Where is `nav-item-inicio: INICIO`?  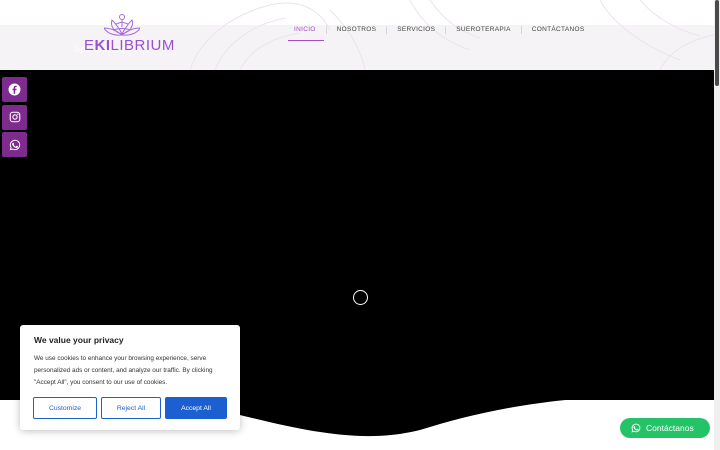
nav-item-inicio: INICIO is located at coordinates (305, 30).